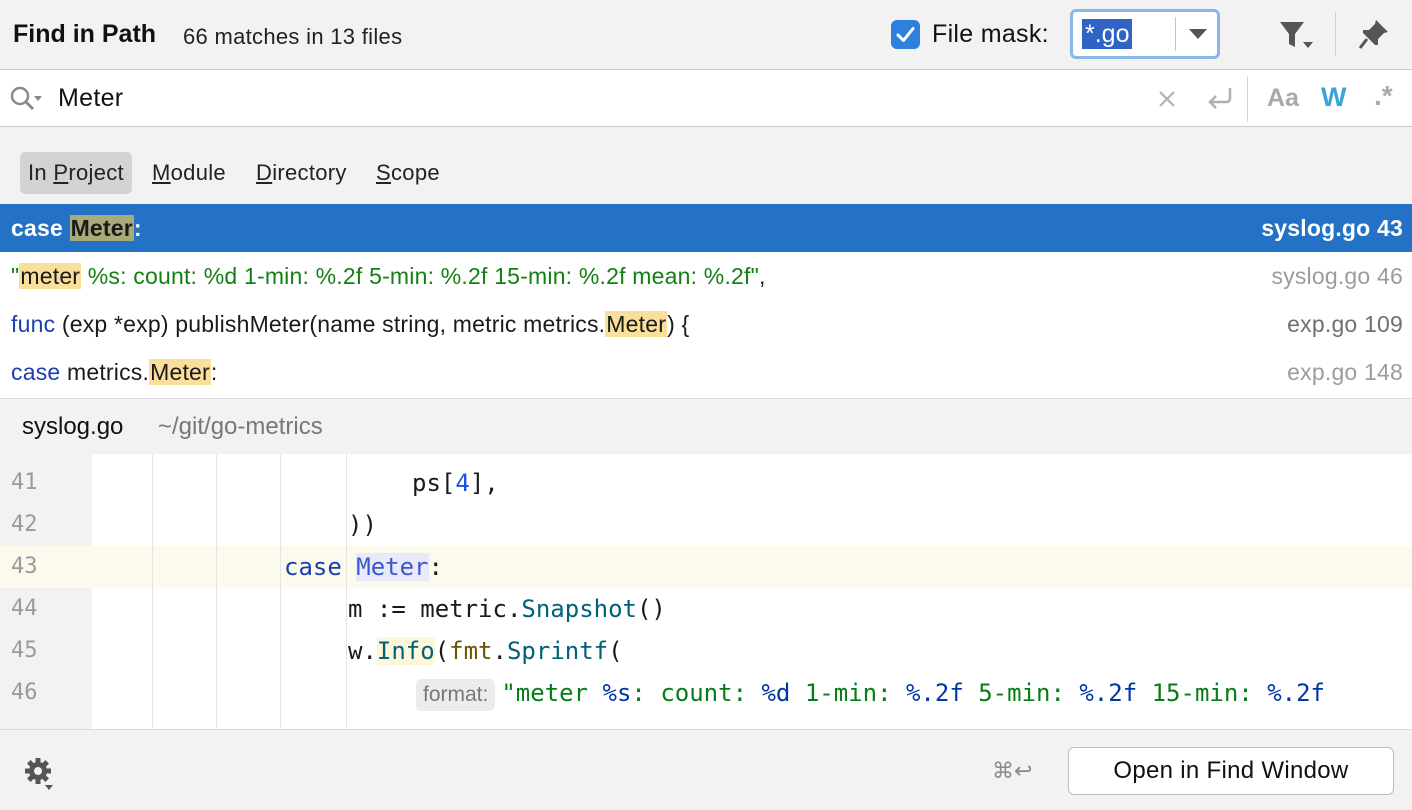  What do you see at coordinates (96, 172) in the screenshot?
I see `scope-tab-label: roject` at bounding box center [96, 172].